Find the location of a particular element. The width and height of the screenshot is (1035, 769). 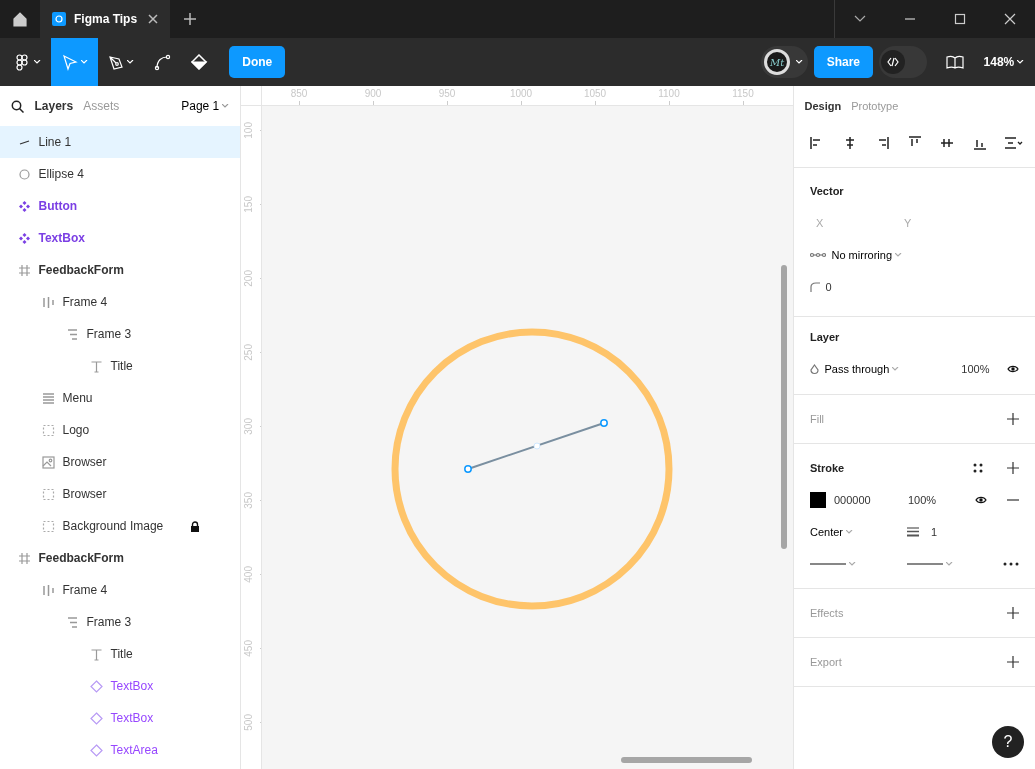

circle-icon is located at coordinates (24, 174).